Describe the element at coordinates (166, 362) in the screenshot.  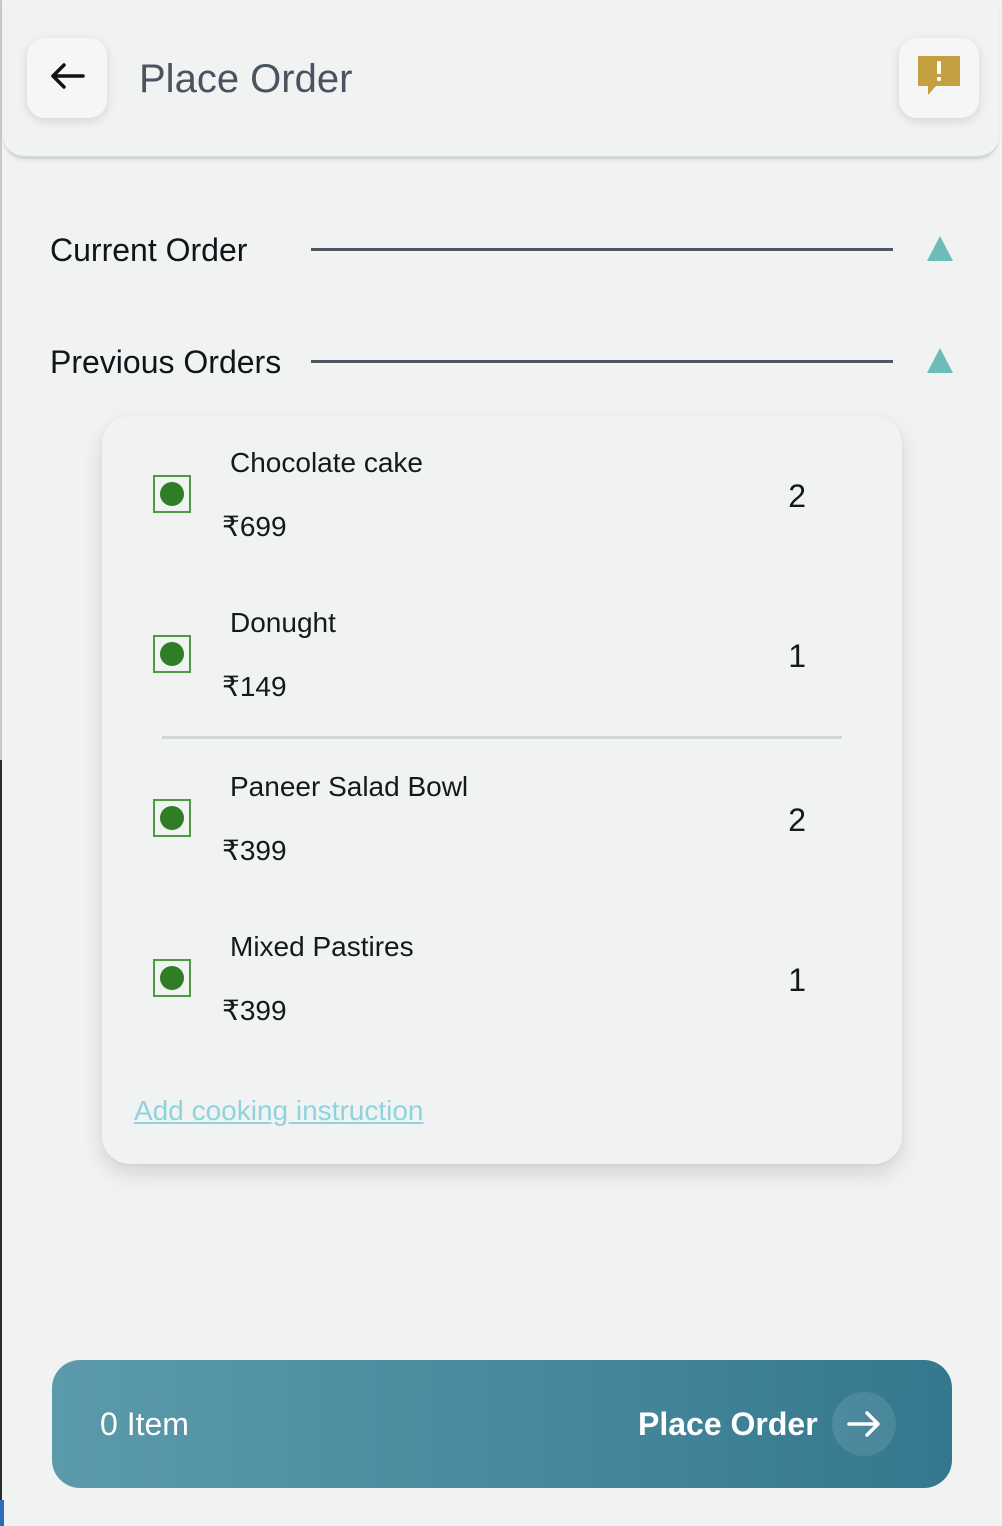
I see `previous-orders-label: Previous Orders` at that location.